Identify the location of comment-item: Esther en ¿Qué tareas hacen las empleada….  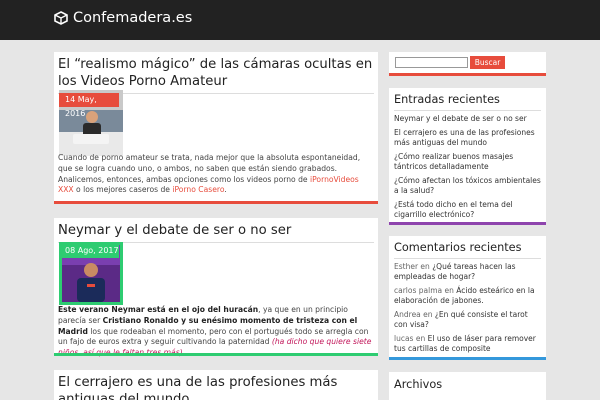
(467, 272).